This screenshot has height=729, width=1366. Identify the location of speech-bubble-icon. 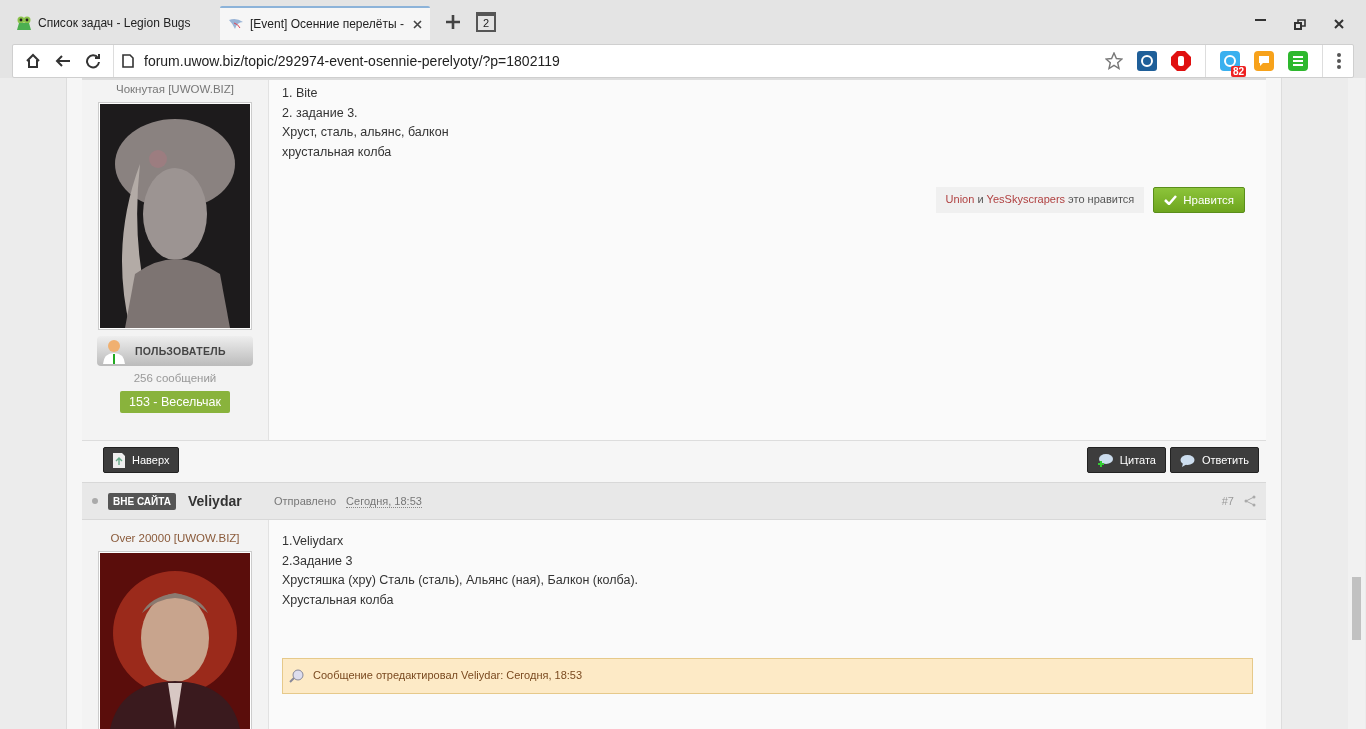
(1187, 460).